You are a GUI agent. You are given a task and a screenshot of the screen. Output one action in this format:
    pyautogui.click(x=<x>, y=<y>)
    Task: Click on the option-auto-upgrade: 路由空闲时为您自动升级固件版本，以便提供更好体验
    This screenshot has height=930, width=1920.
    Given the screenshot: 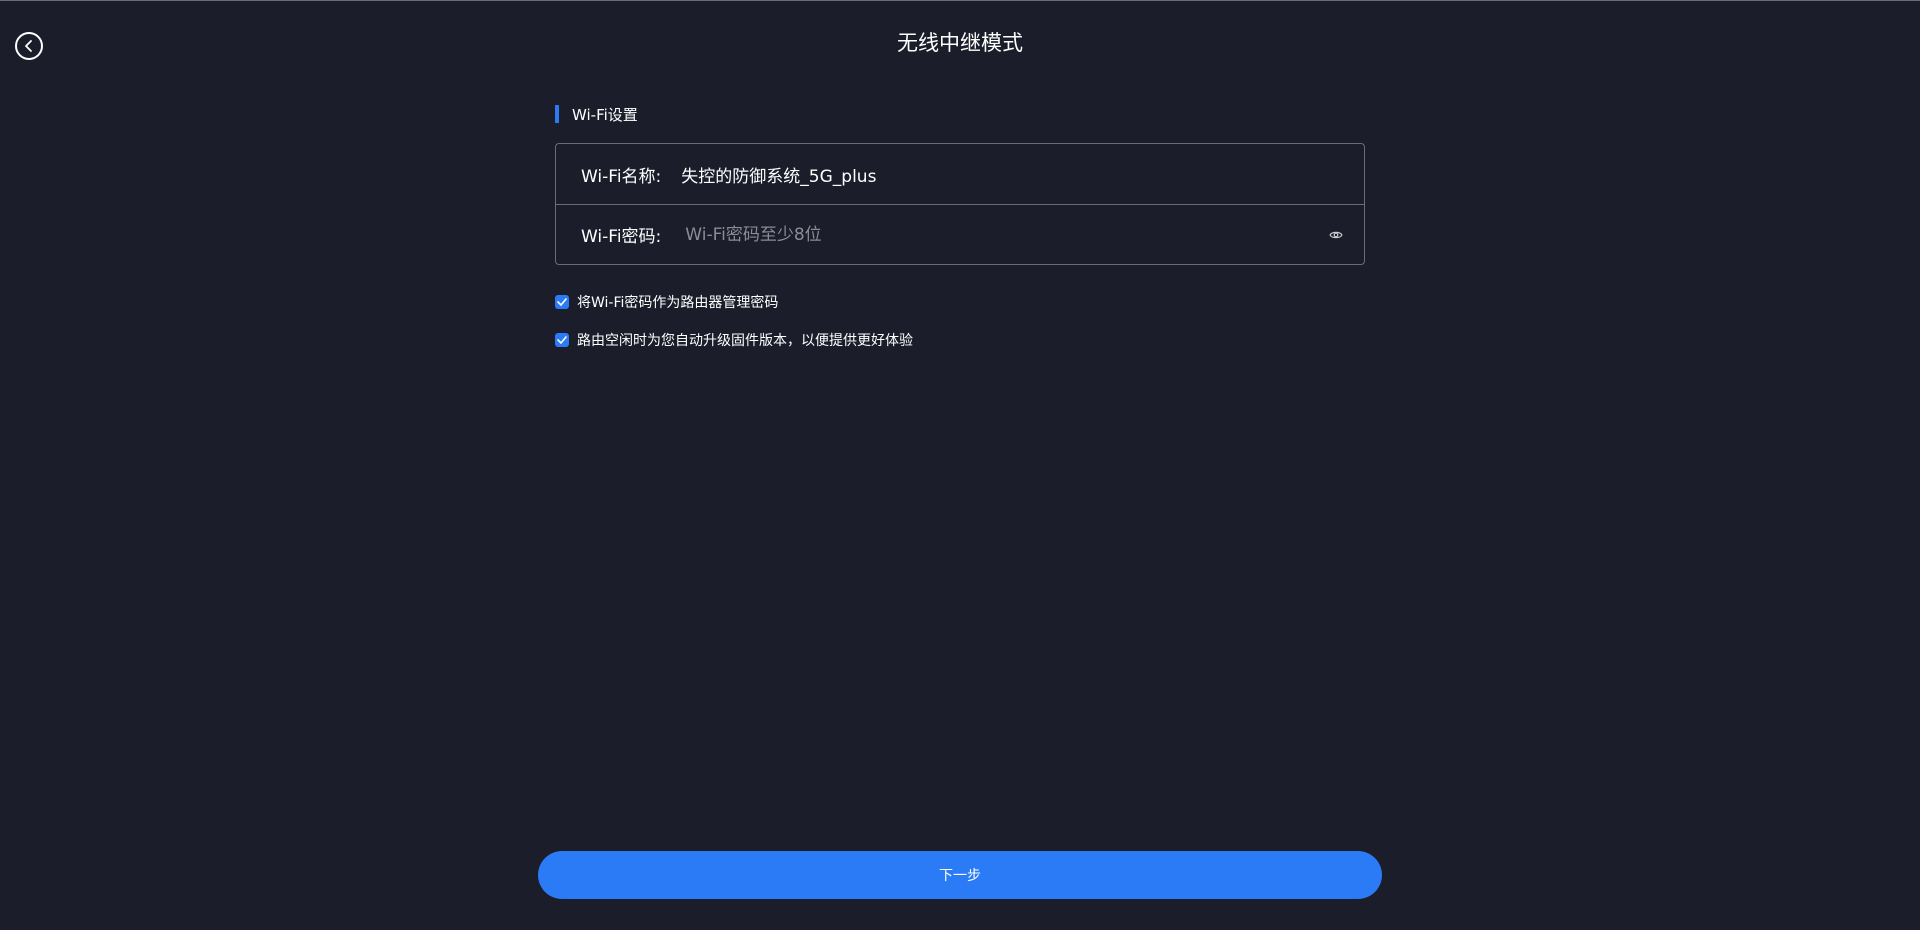 What is the action you would take?
    pyautogui.click(x=734, y=340)
    